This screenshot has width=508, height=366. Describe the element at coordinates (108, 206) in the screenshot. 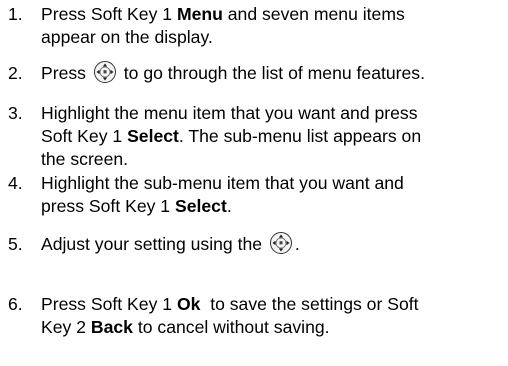

I see `text-run: press Soft Key 1` at that location.